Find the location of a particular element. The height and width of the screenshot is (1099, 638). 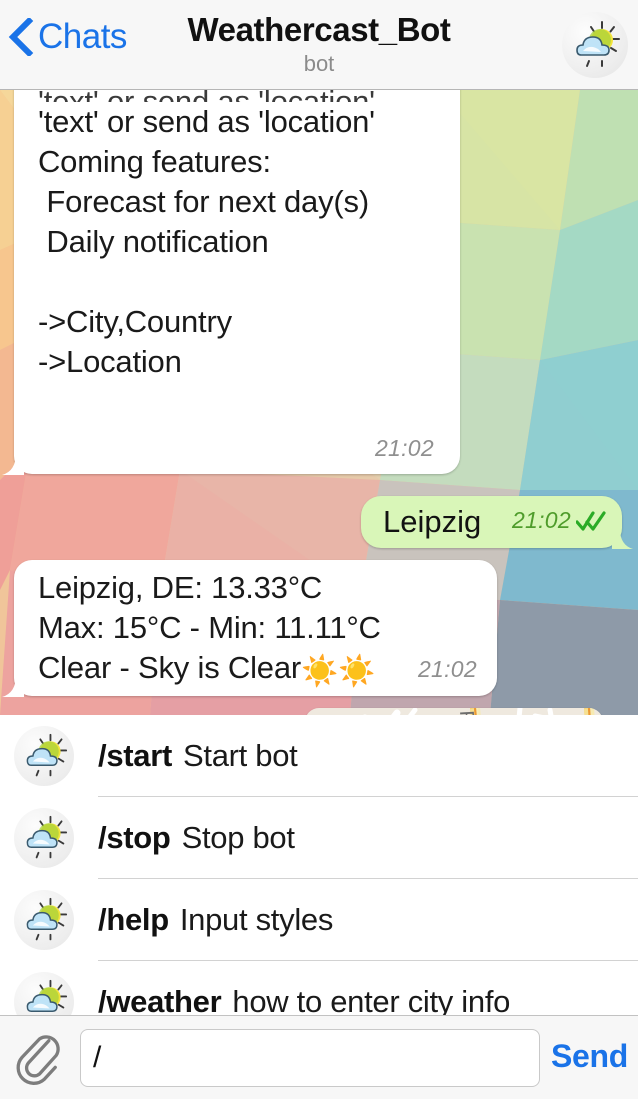

command-name: /stop is located at coordinates (134, 837).